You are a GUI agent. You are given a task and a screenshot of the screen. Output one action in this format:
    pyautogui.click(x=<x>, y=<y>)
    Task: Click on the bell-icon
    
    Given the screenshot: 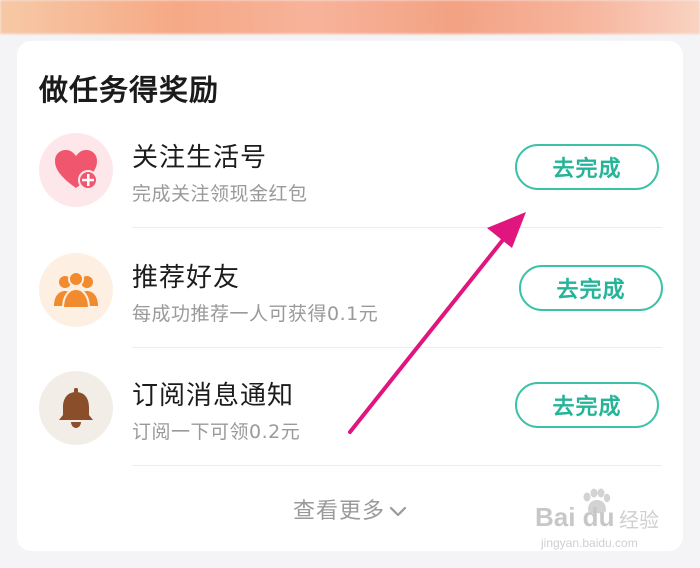 What is the action you would take?
    pyautogui.click(x=76, y=408)
    